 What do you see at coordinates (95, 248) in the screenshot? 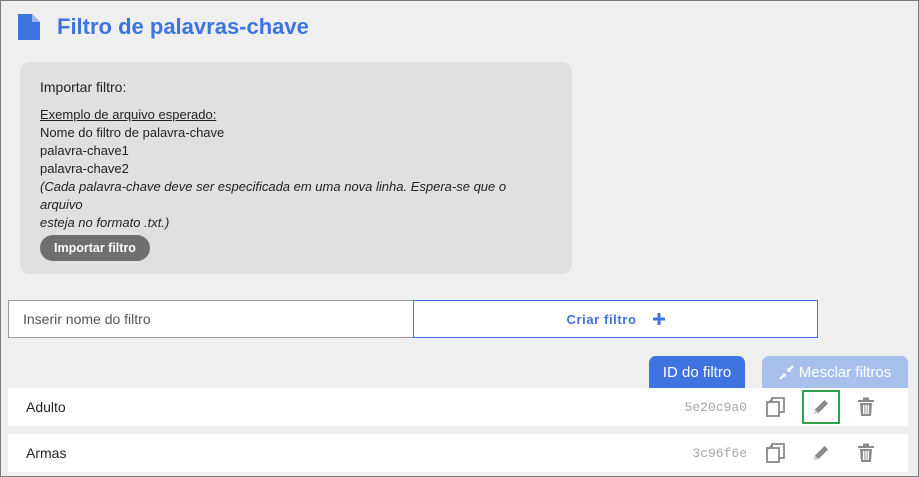
I see `import-filter-button: Importar filtro` at bounding box center [95, 248].